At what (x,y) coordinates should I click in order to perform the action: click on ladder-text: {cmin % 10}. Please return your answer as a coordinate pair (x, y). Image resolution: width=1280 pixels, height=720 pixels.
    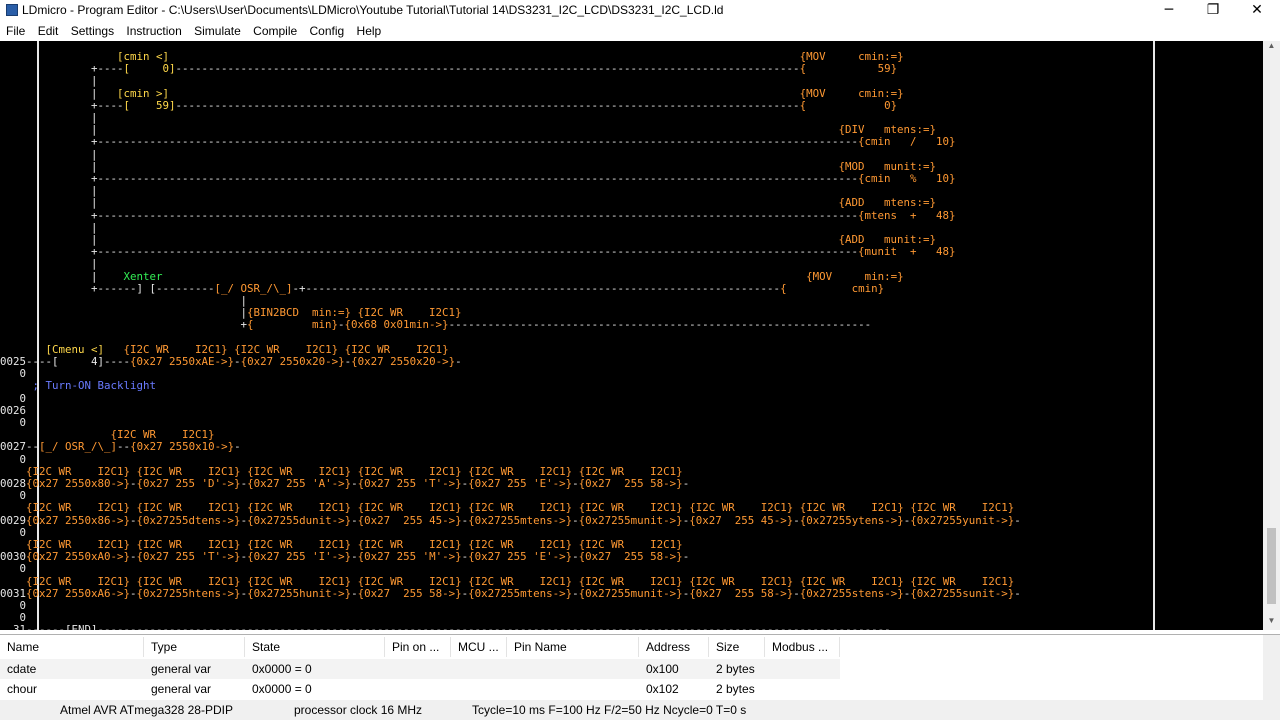
    Looking at the image, I should click on (907, 178).